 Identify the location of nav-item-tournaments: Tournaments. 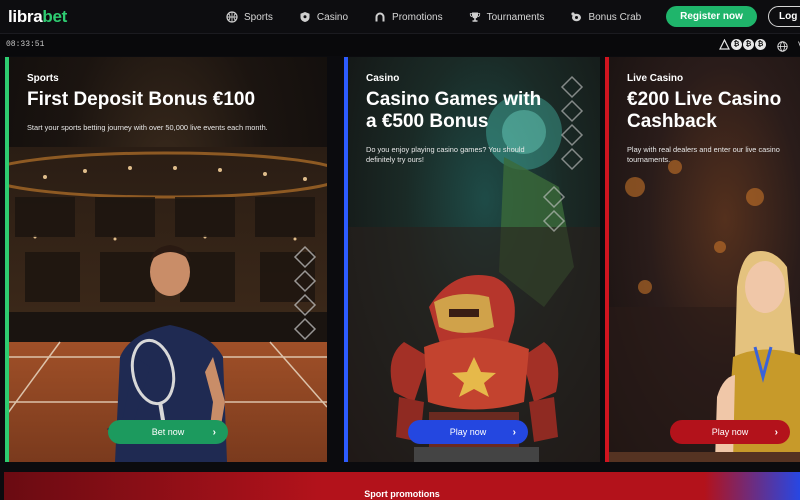
(507, 17).